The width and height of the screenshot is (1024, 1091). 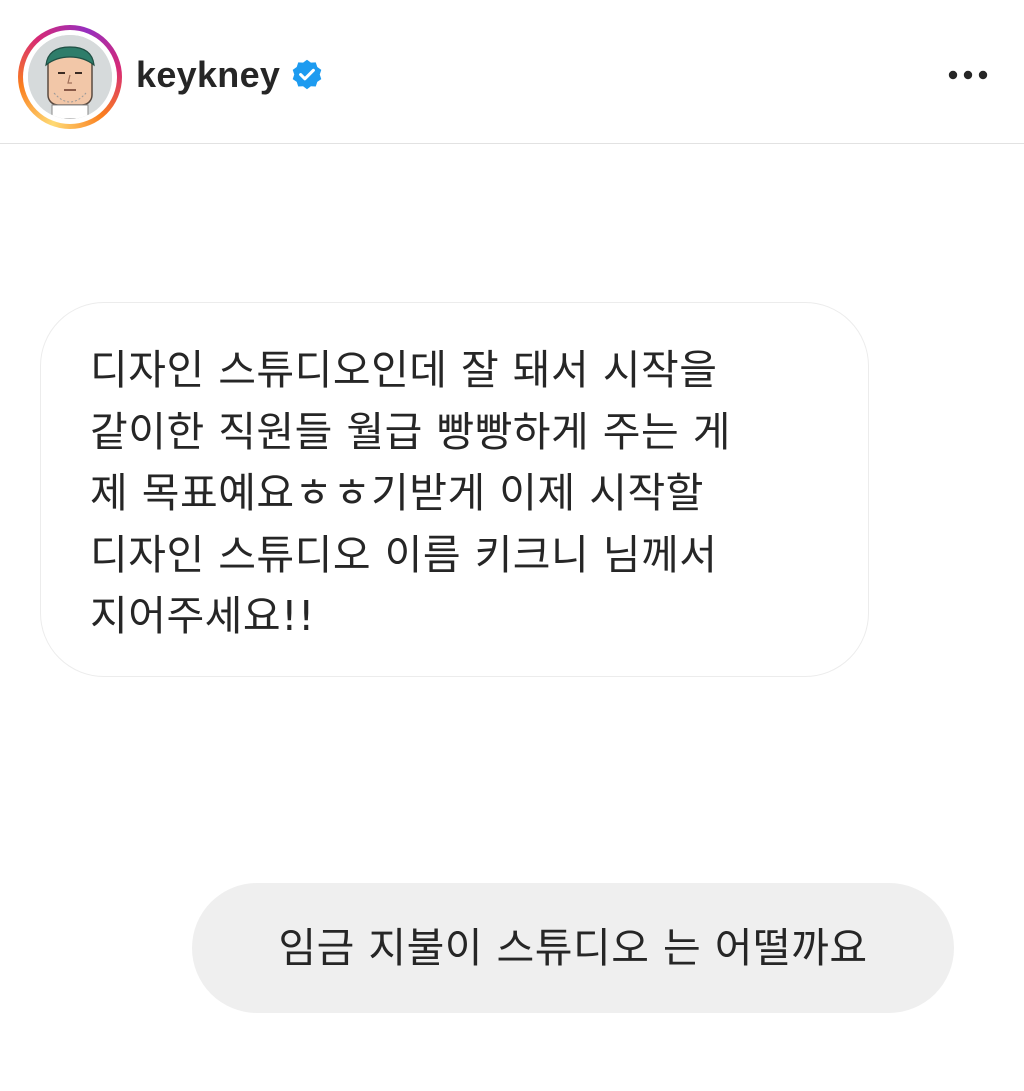 What do you see at coordinates (966, 75) in the screenshot?
I see `more-options-icon` at bounding box center [966, 75].